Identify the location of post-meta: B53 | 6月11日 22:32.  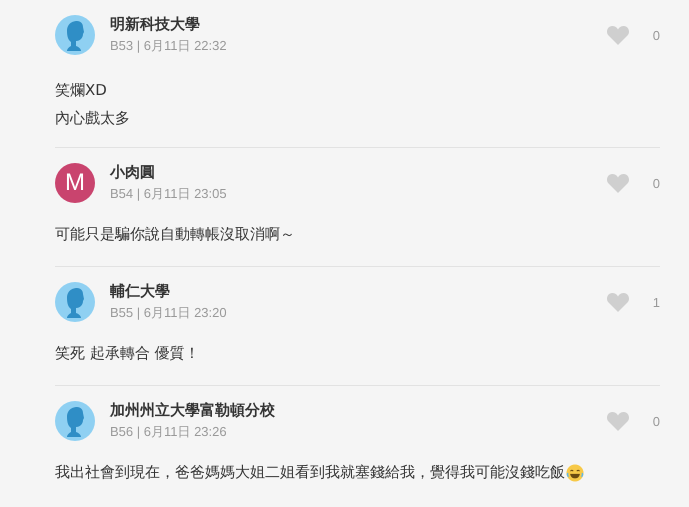
(169, 46).